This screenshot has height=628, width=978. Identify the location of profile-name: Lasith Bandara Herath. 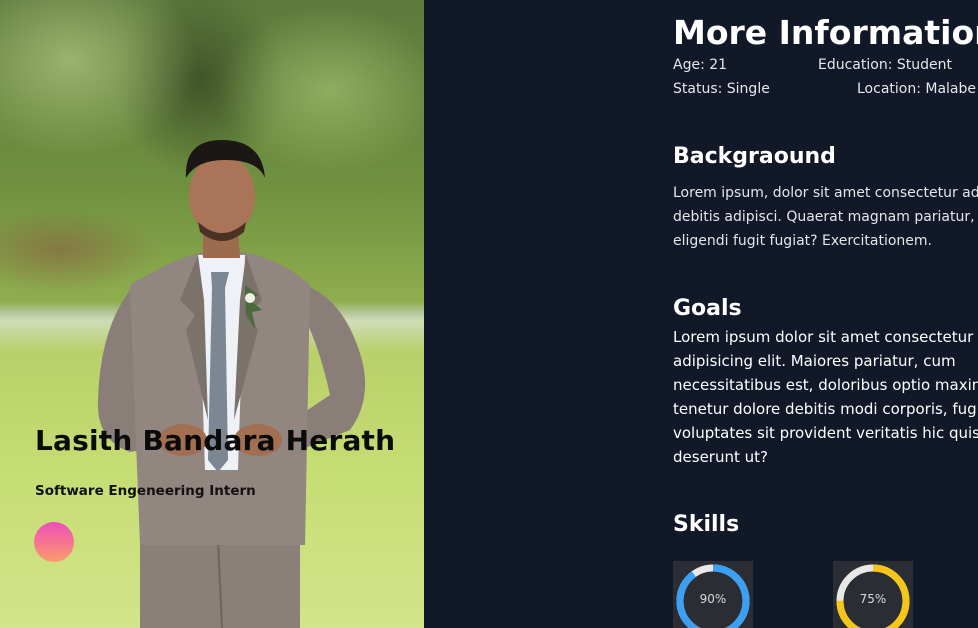
(215, 440).